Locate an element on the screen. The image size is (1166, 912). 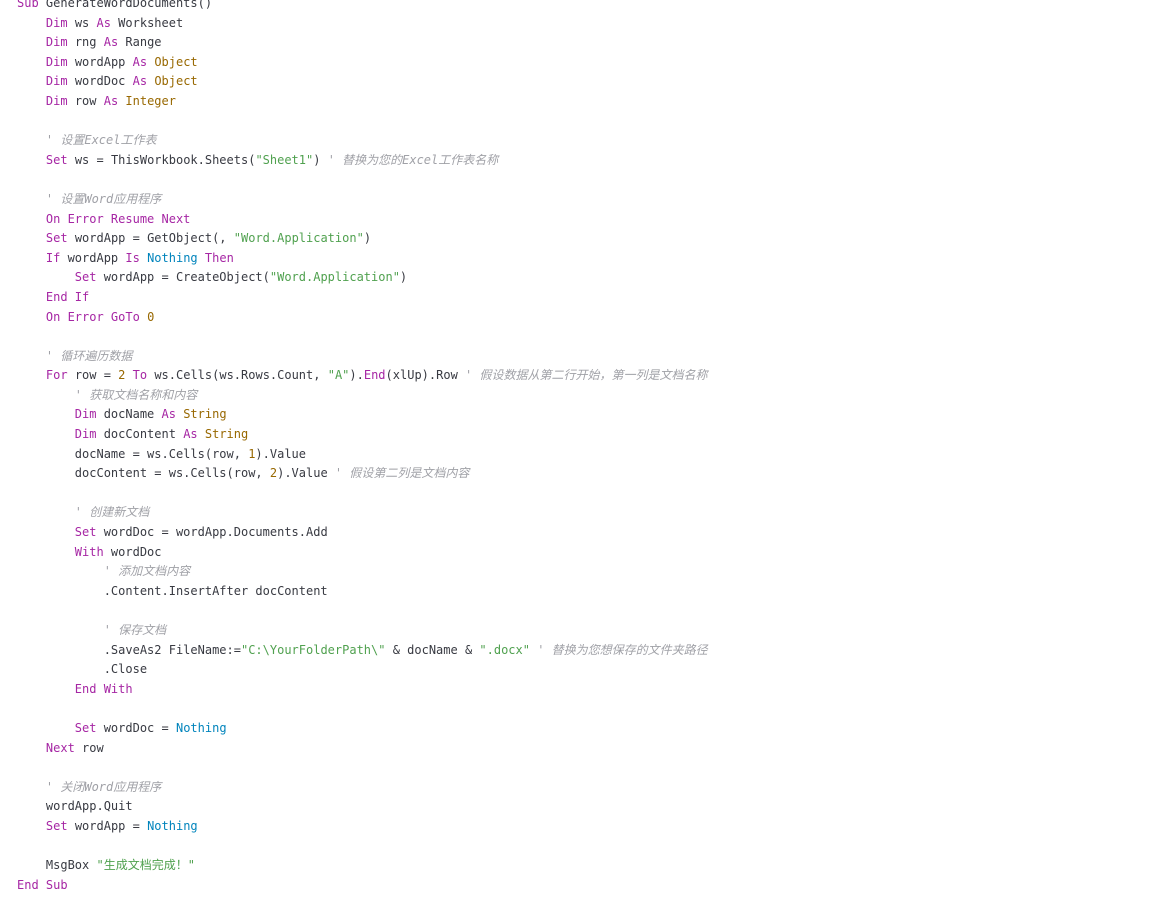
code-line: End With is located at coordinates (591, 690).